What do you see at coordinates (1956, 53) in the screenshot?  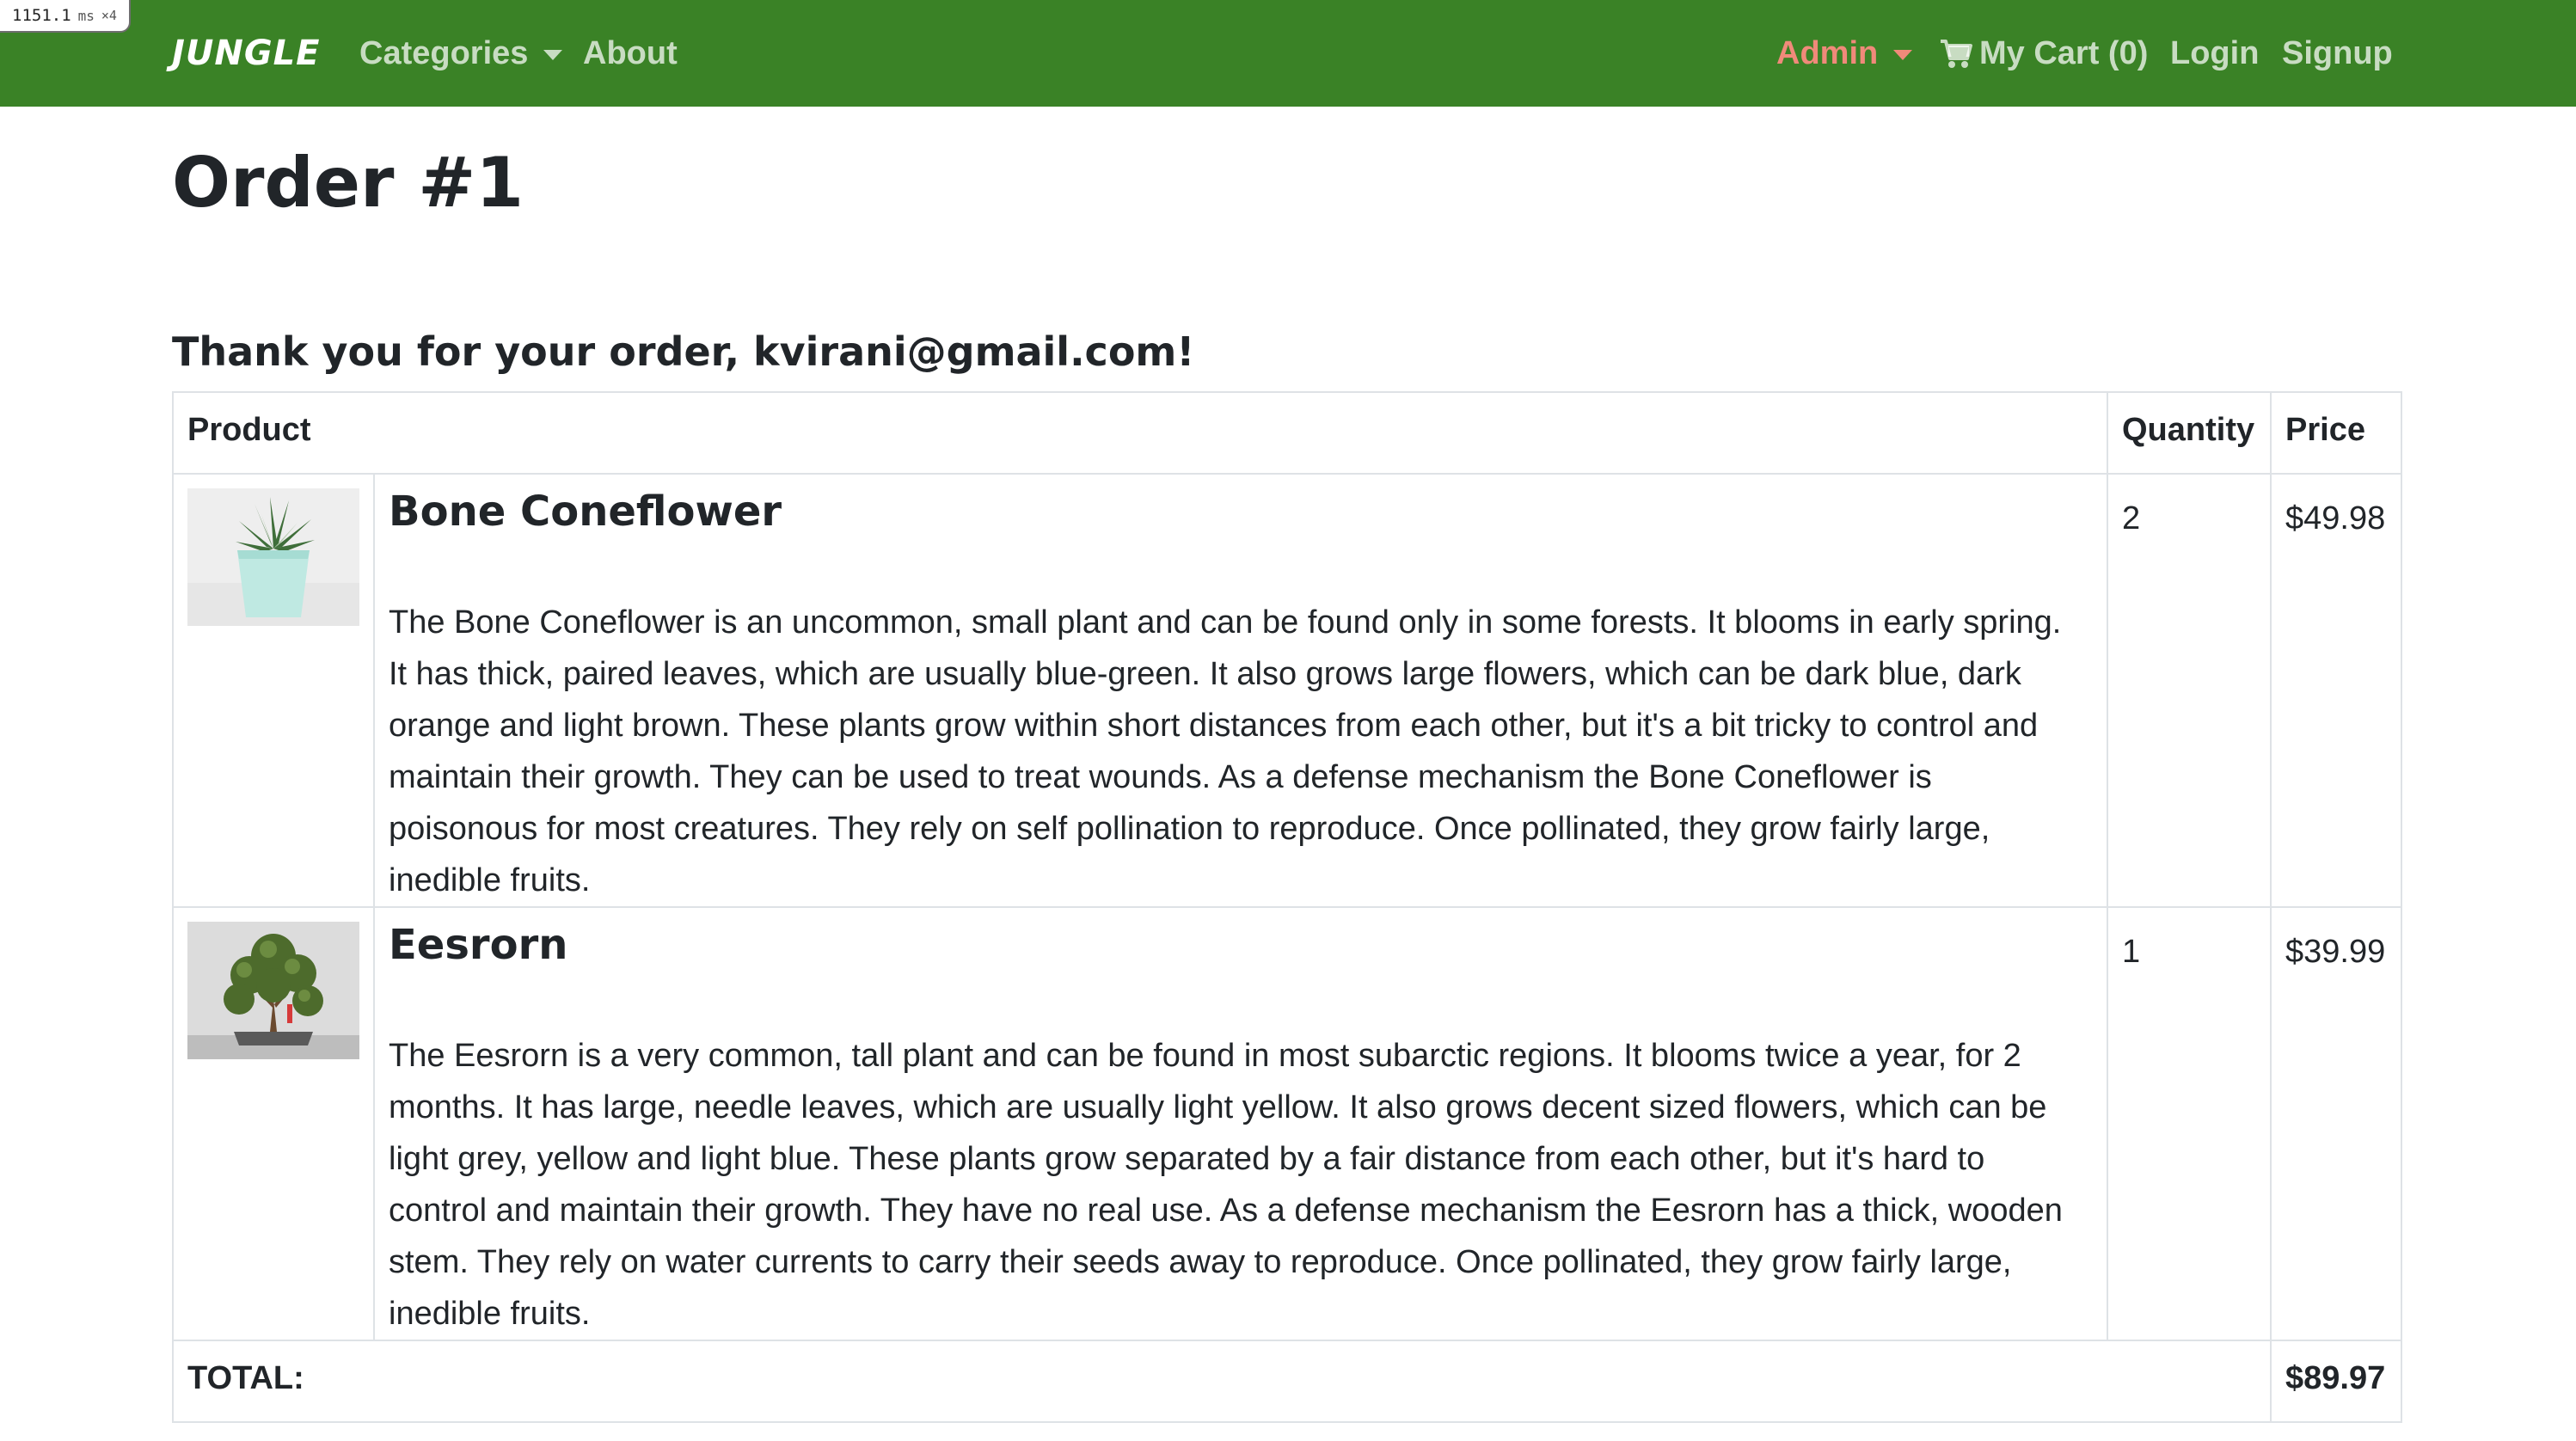 I see `shopping-cart-icon` at bounding box center [1956, 53].